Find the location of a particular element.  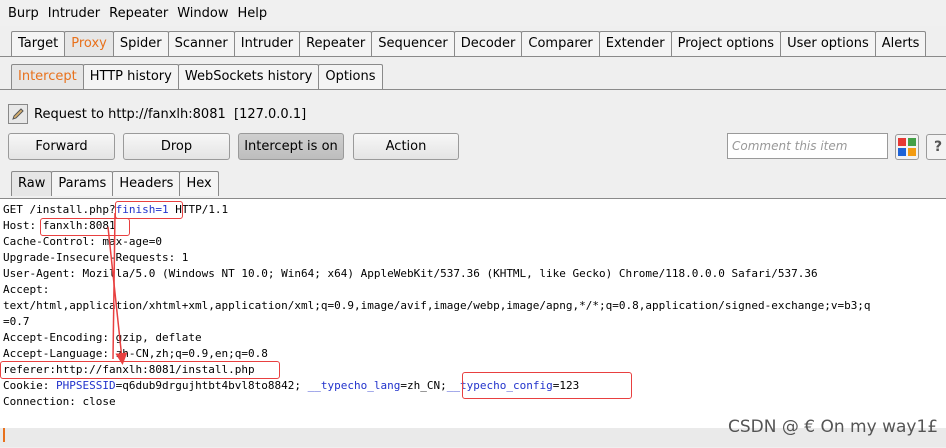

view-tabs: Raw Params Headers Hex is located at coordinates (115, 183).